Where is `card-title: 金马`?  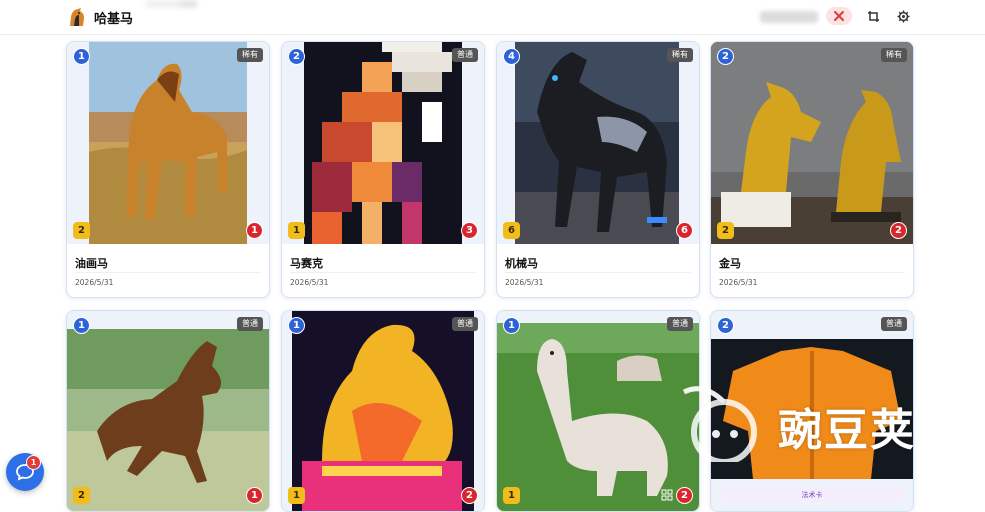 card-title: 金马 is located at coordinates (730, 263).